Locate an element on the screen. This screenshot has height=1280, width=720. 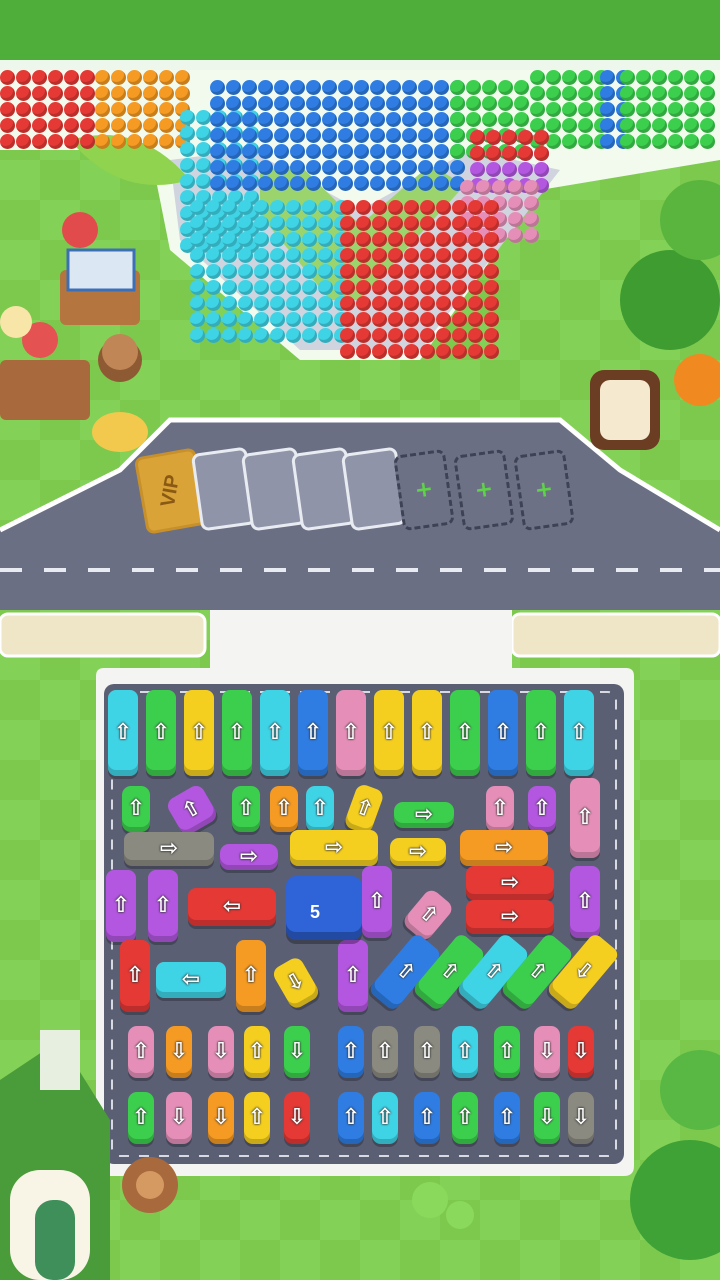
blue-truck: 5 is located at coordinates (324, 908).